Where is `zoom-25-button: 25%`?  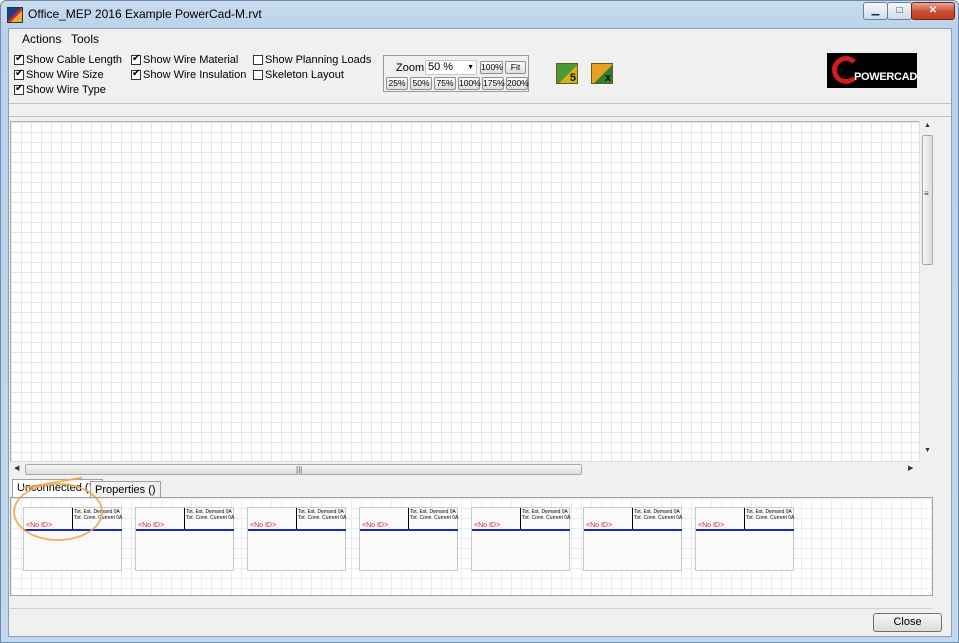 zoom-25-button: 25% is located at coordinates (397, 83).